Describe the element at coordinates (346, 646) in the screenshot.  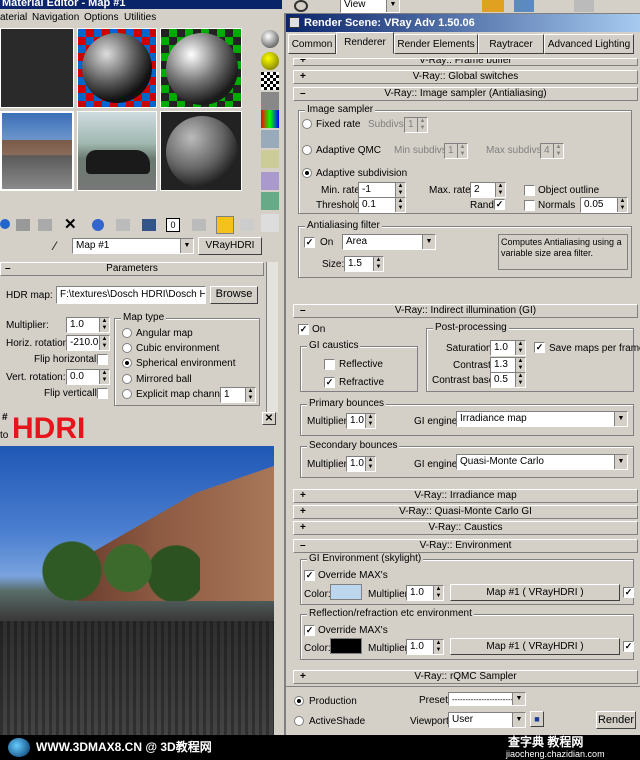
I see `refl-color-swatch` at that location.